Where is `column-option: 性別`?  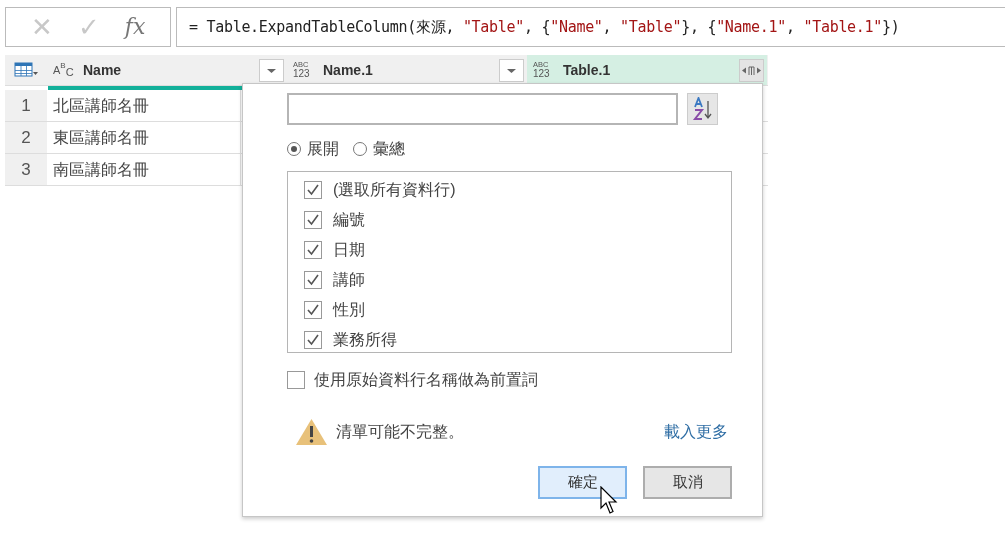 column-option: 性別 is located at coordinates (517, 310).